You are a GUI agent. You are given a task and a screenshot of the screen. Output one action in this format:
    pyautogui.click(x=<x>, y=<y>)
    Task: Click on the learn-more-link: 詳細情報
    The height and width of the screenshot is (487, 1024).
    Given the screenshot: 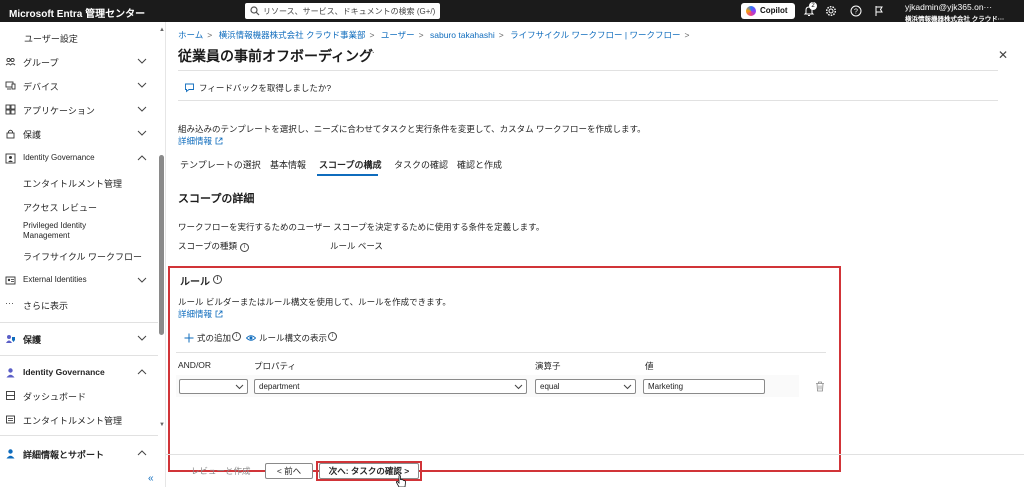 What is the action you would take?
    pyautogui.click(x=200, y=141)
    